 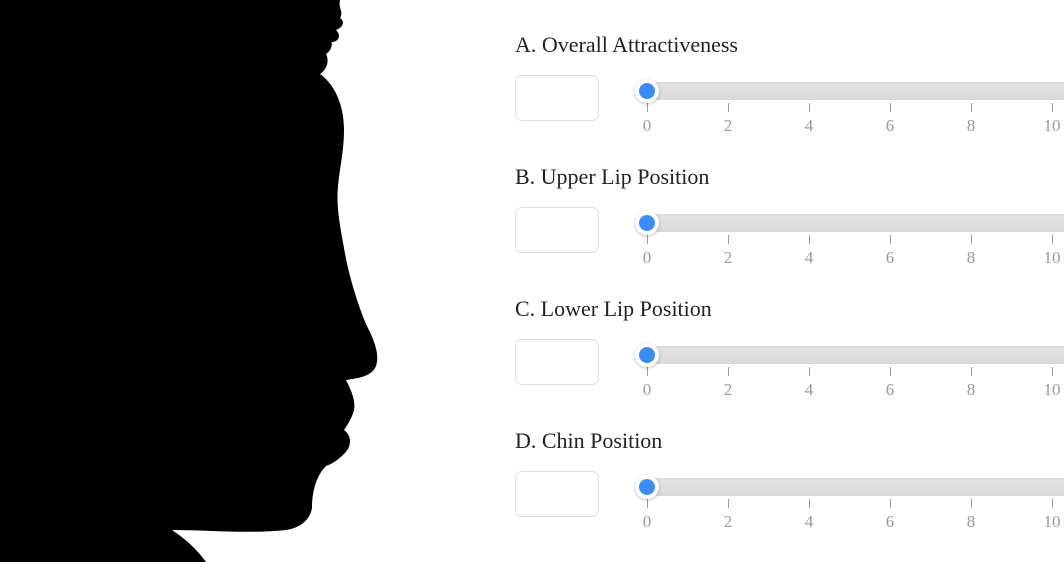 What do you see at coordinates (613, 308) in the screenshot?
I see `question-label: C. Lower Lip Position` at bounding box center [613, 308].